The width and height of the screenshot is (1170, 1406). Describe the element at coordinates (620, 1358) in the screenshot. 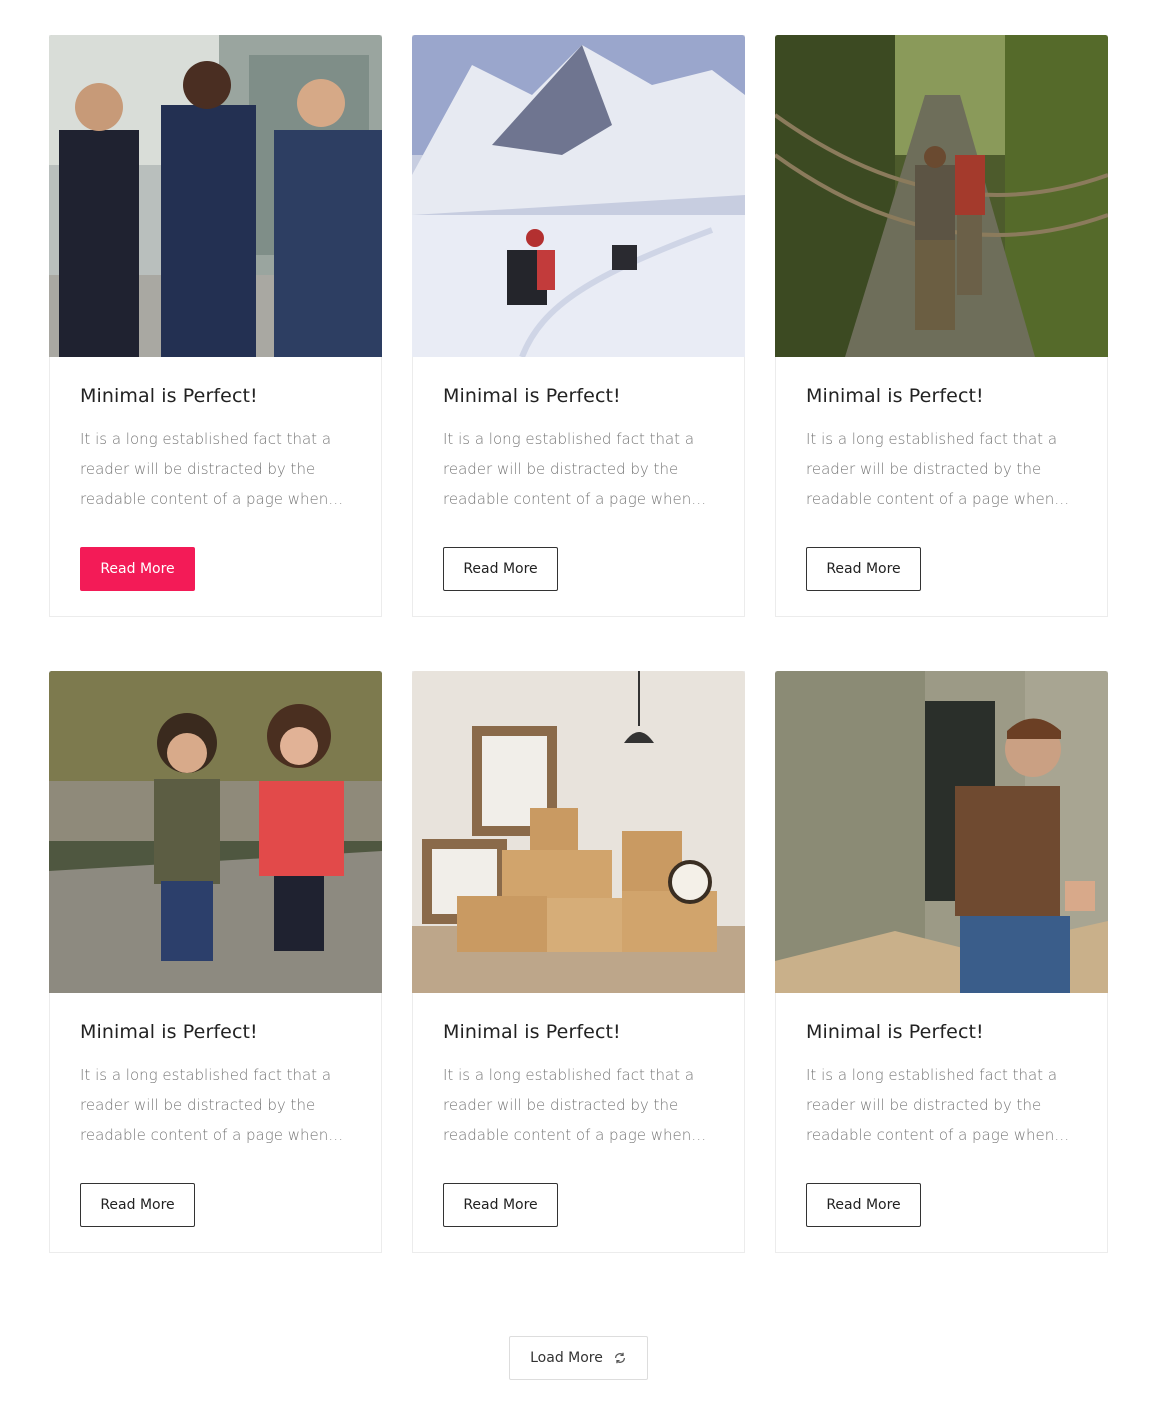

I see `refresh-icon` at that location.